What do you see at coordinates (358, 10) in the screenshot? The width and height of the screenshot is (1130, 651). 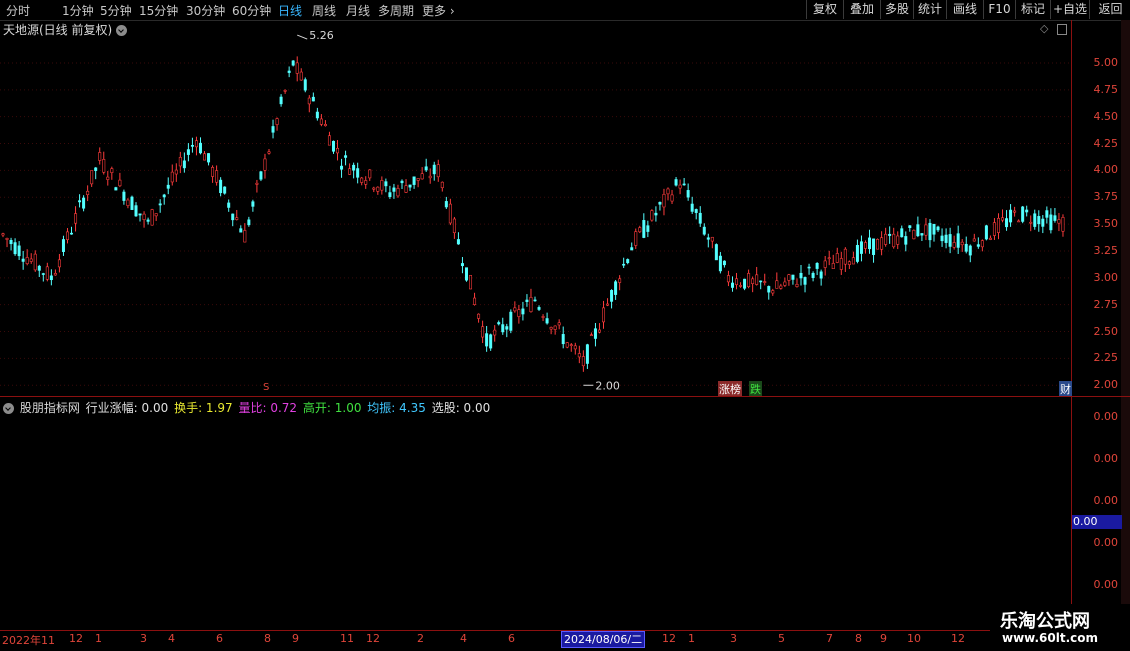 I see `period-monthly: 月线` at bounding box center [358, 10].